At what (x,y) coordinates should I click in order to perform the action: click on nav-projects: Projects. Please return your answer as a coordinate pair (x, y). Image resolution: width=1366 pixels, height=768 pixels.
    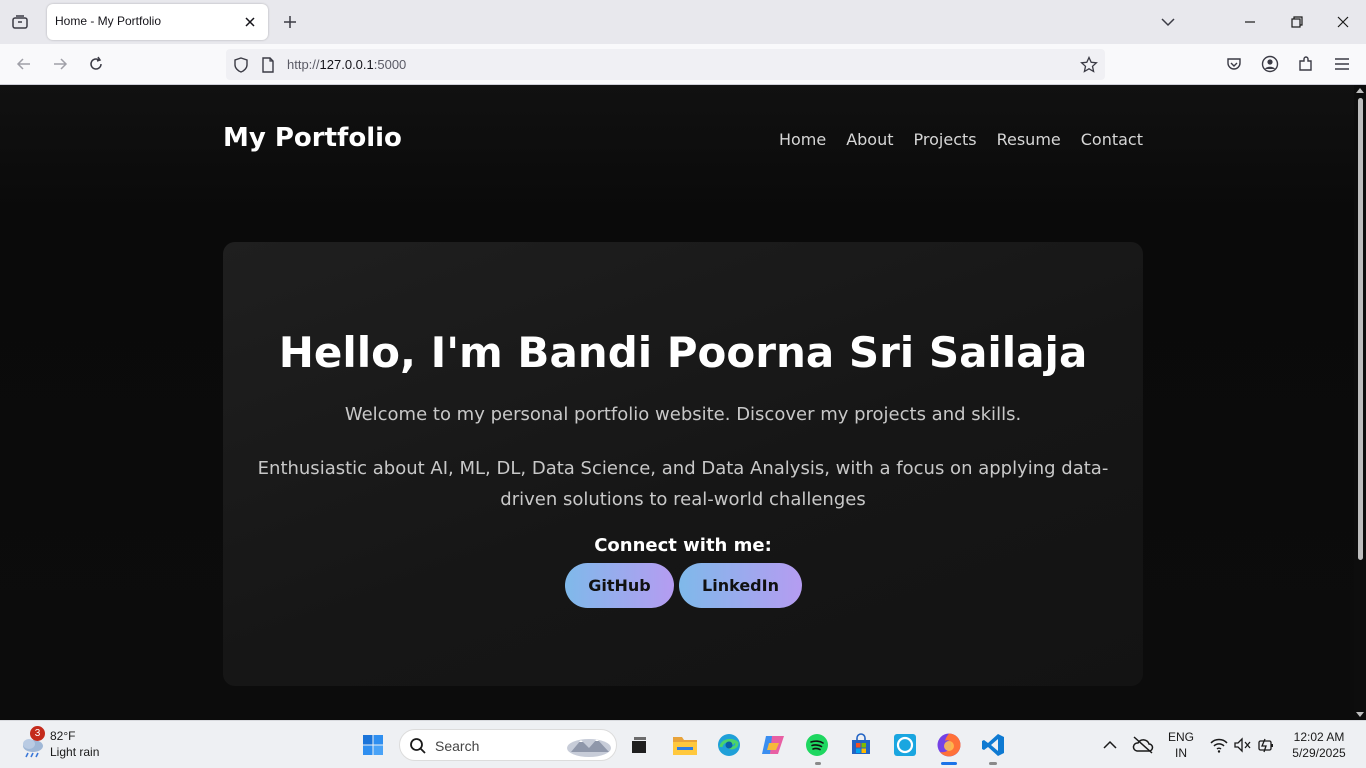
    Looking at the image, I should click on (945, 139).